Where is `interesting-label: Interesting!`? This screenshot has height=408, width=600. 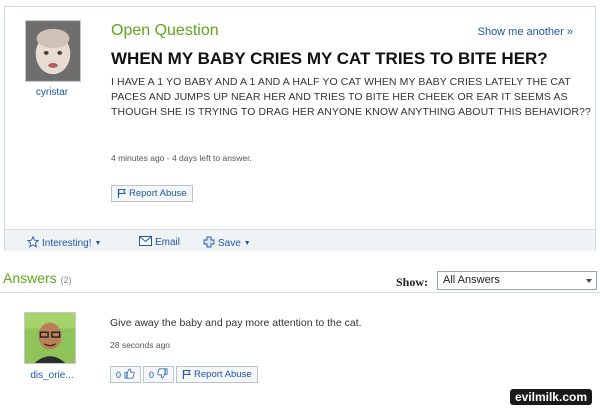
interesting-label: Interesting! is located at coordinates (67, 243).